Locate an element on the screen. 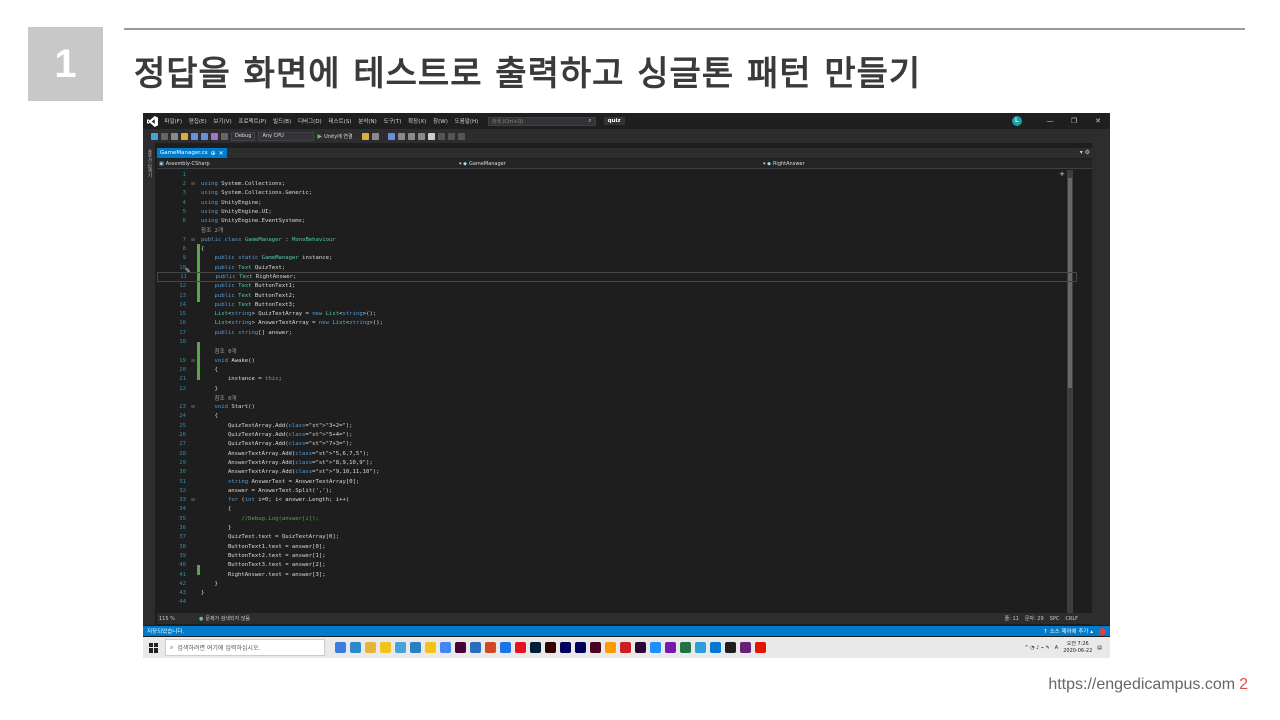 This screenshot has width=1280, height=720. code-line: 20 { is located at coordinates (617, 369).